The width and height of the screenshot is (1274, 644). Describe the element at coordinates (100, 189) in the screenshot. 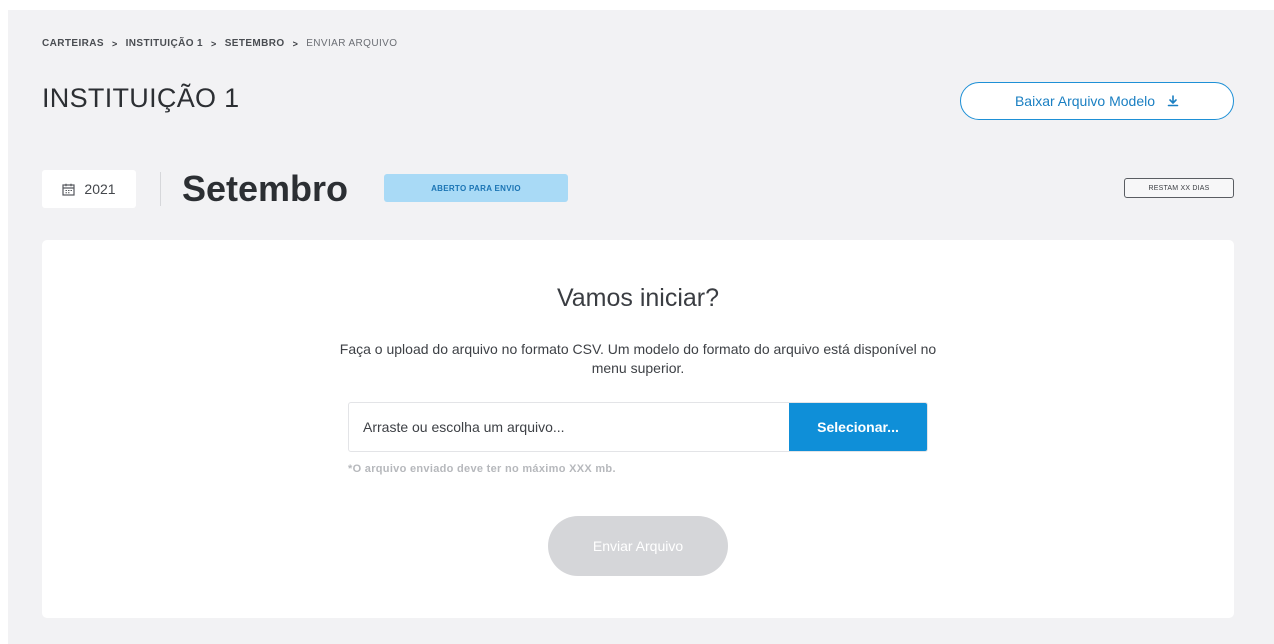

I see `year-label: 2021` at that location.